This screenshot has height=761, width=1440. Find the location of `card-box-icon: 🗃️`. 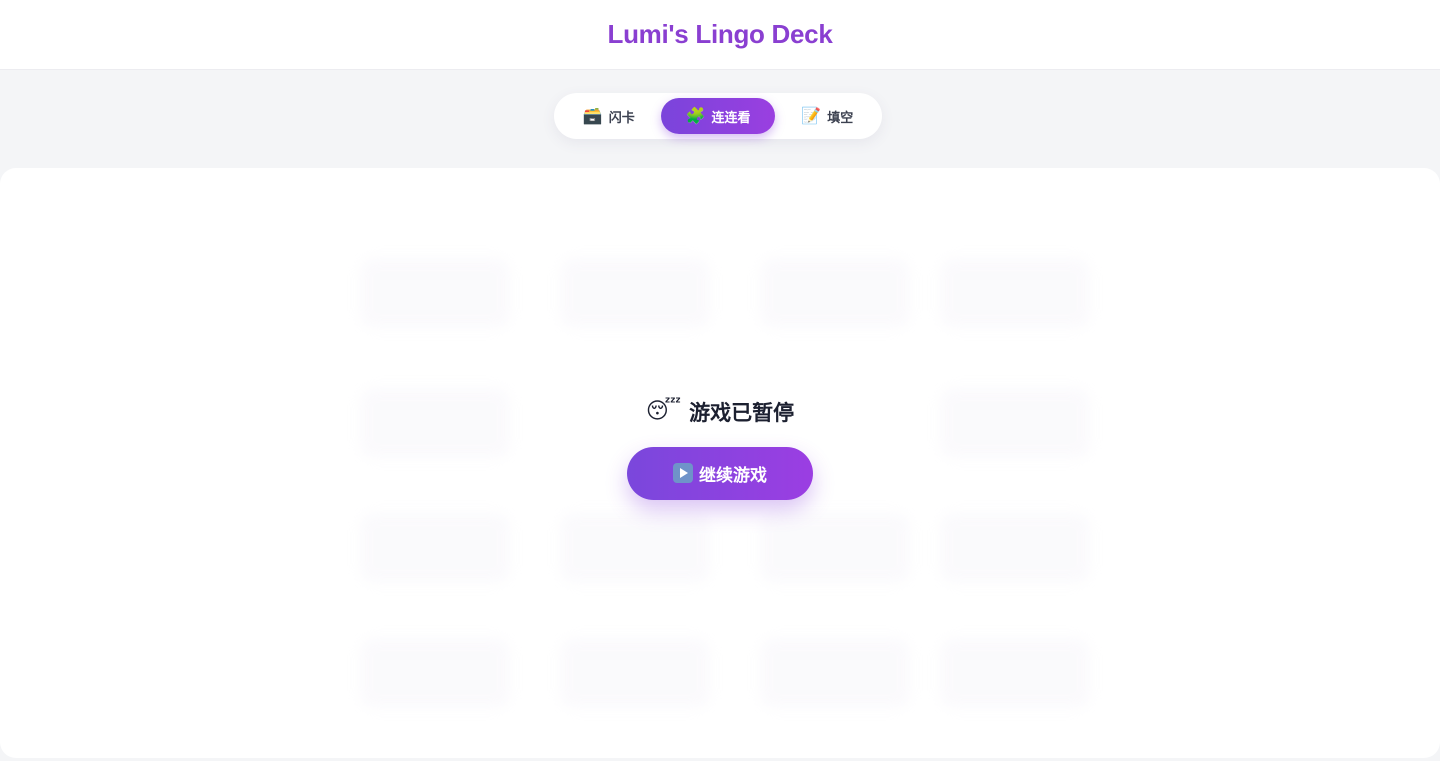

card-box-icon: 🗃️ is located at coordinates (592, 115).